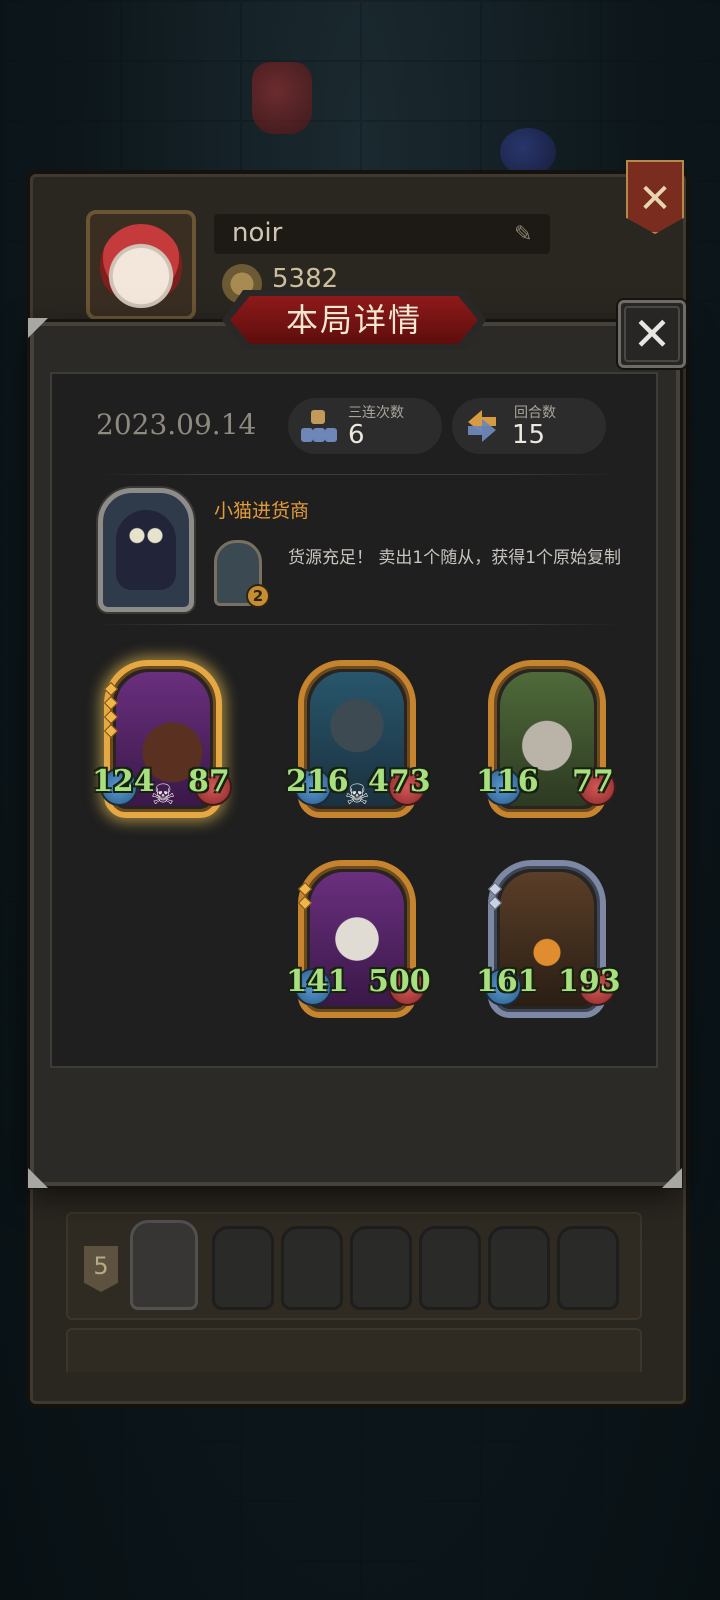 The width and height of the screenshot is (720, 1600). What do you see at coordinates (535, 413) in the screenshot?
I see `rounds-label: 回合数` at bounding box center [535, 413].